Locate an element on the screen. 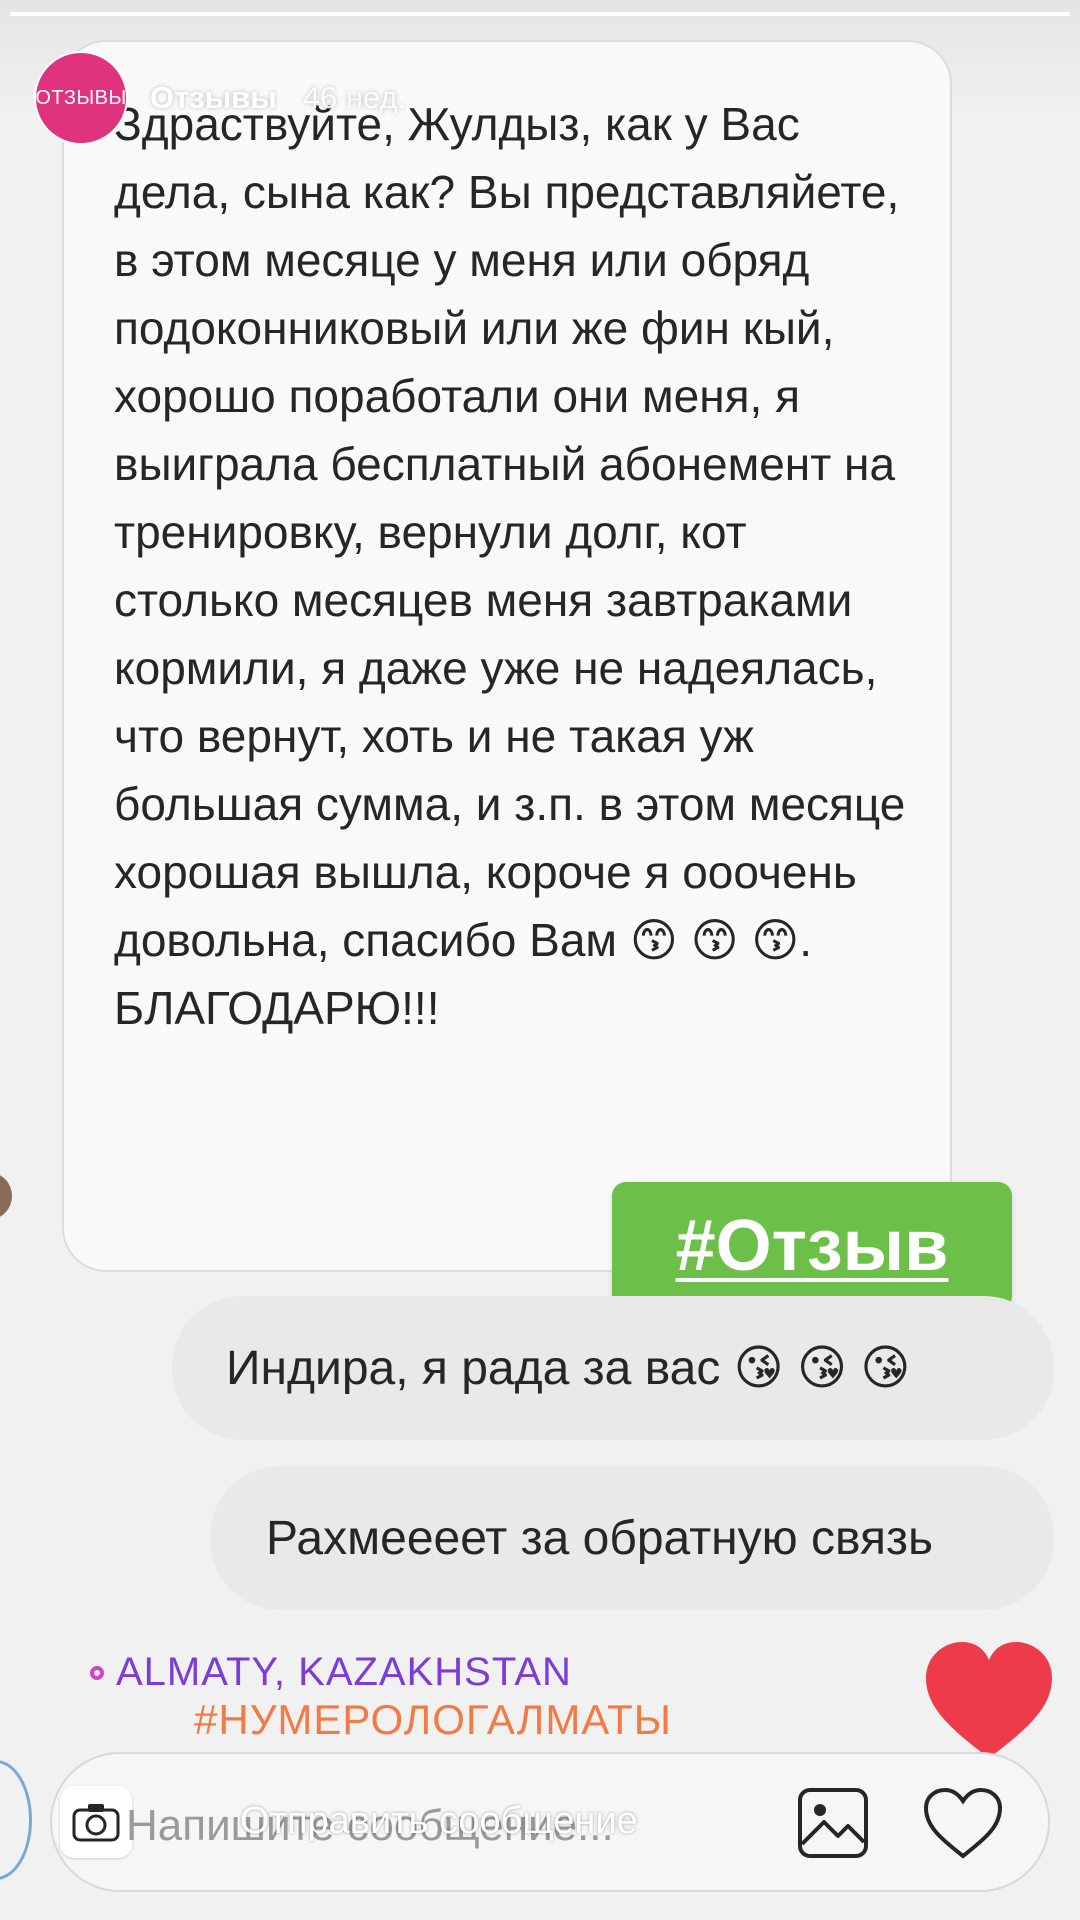 Image resolution: width=1080 pixels, height=1920 pixels. story-progress-bar is located at coordinates (540, 14).